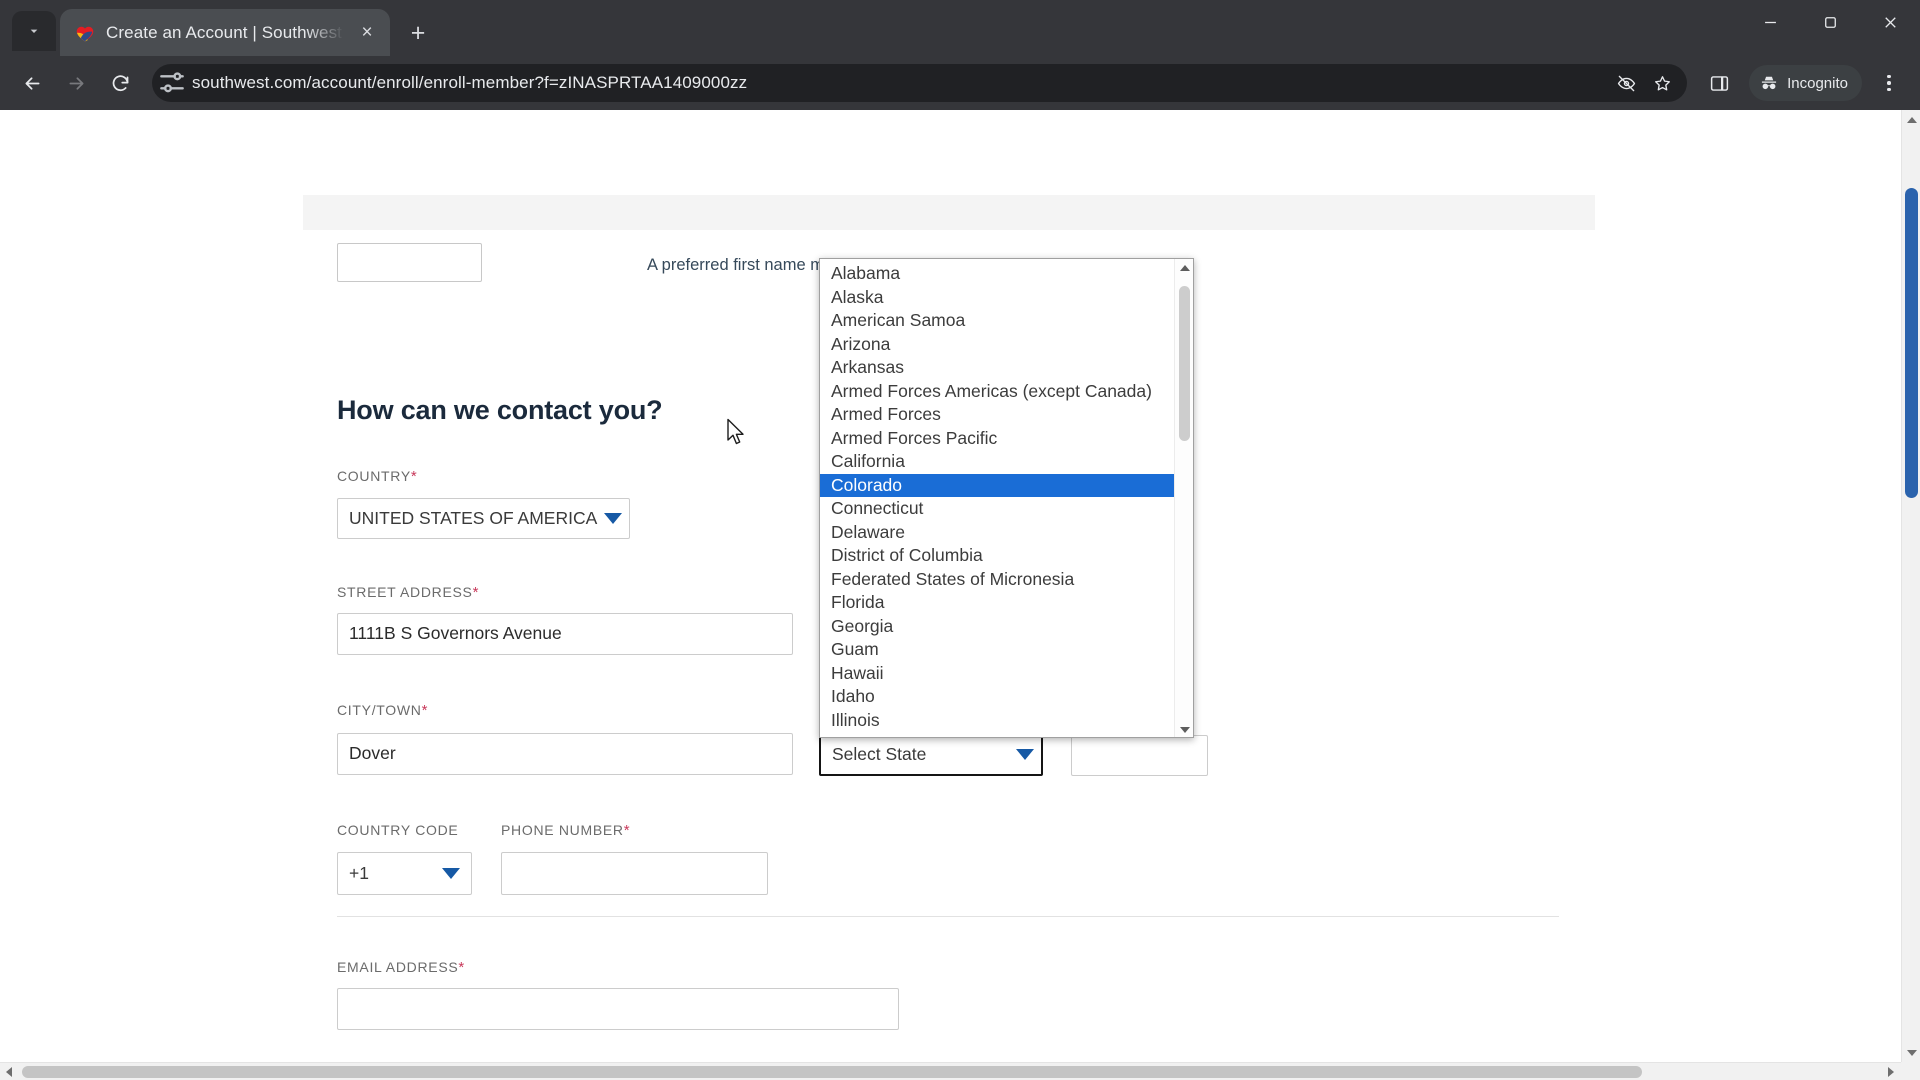 The height and width of the screenshot is (1080, 1920). I want to click on state-option: Federated States of Micronesia, so click(997, 580).